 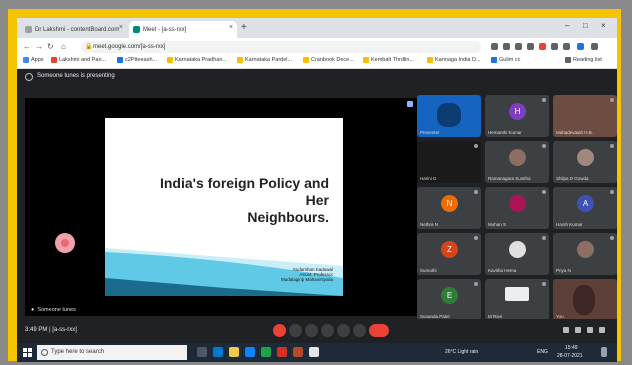 I want to click on activities-icon, so click(x=602, y=330).